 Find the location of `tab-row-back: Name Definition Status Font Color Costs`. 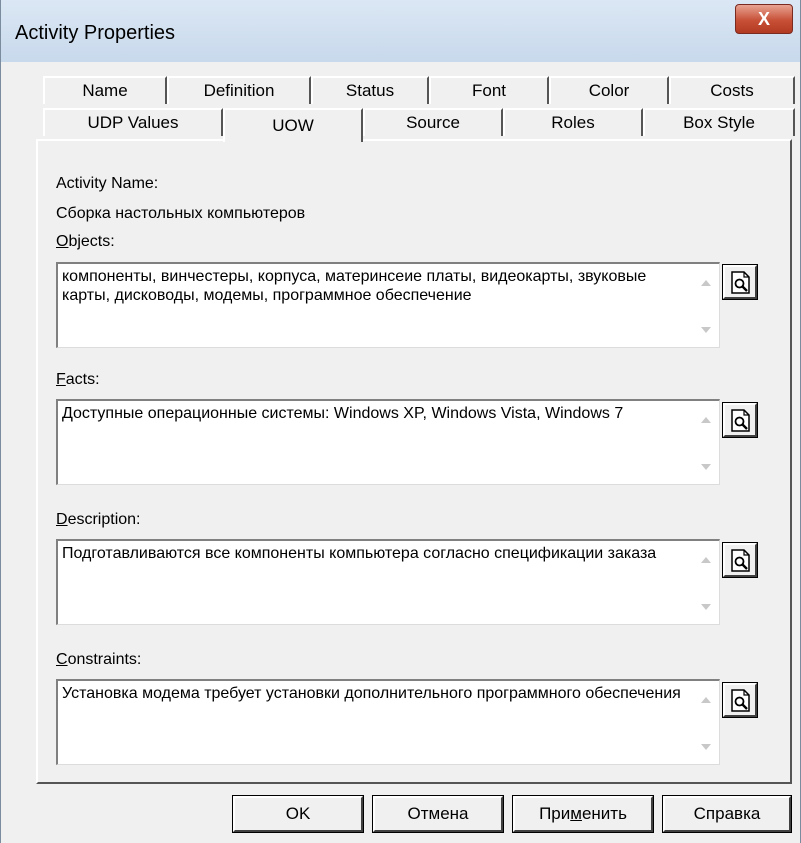

tab-row-back: Name Definition Status Font Color Costs is located at coordinates (419, 90).